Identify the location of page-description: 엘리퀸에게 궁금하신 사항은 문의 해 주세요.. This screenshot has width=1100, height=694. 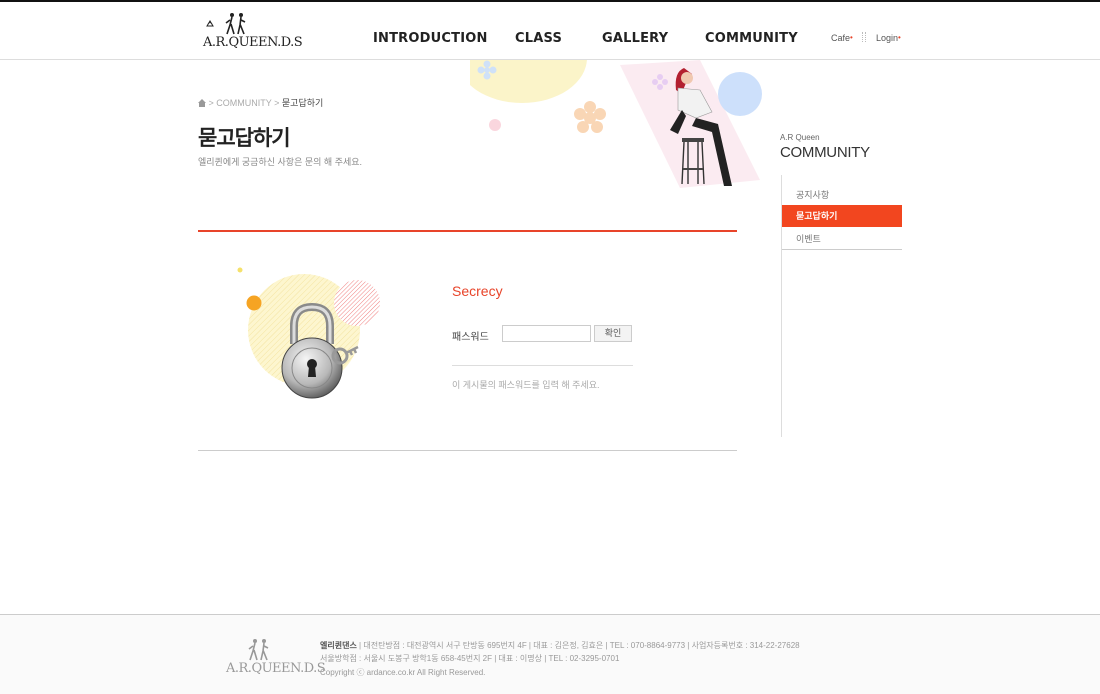
(280, 162).